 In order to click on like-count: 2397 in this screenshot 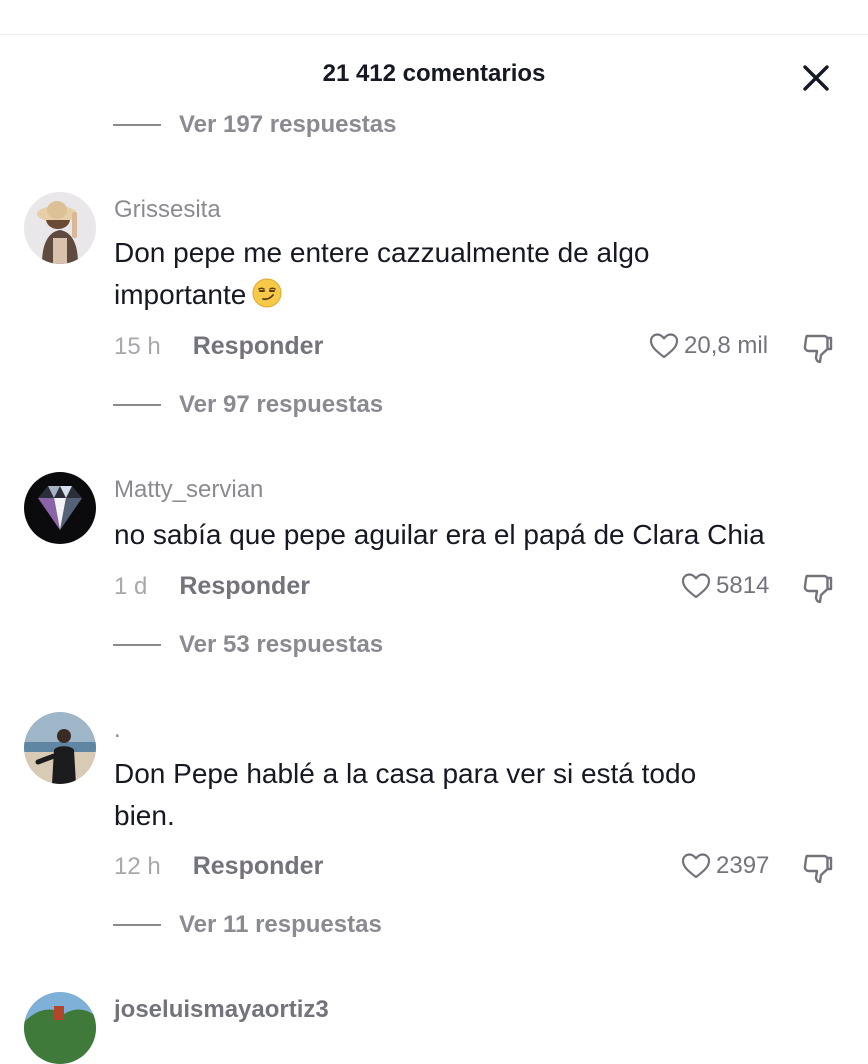, I will do `click(743, 865)`.